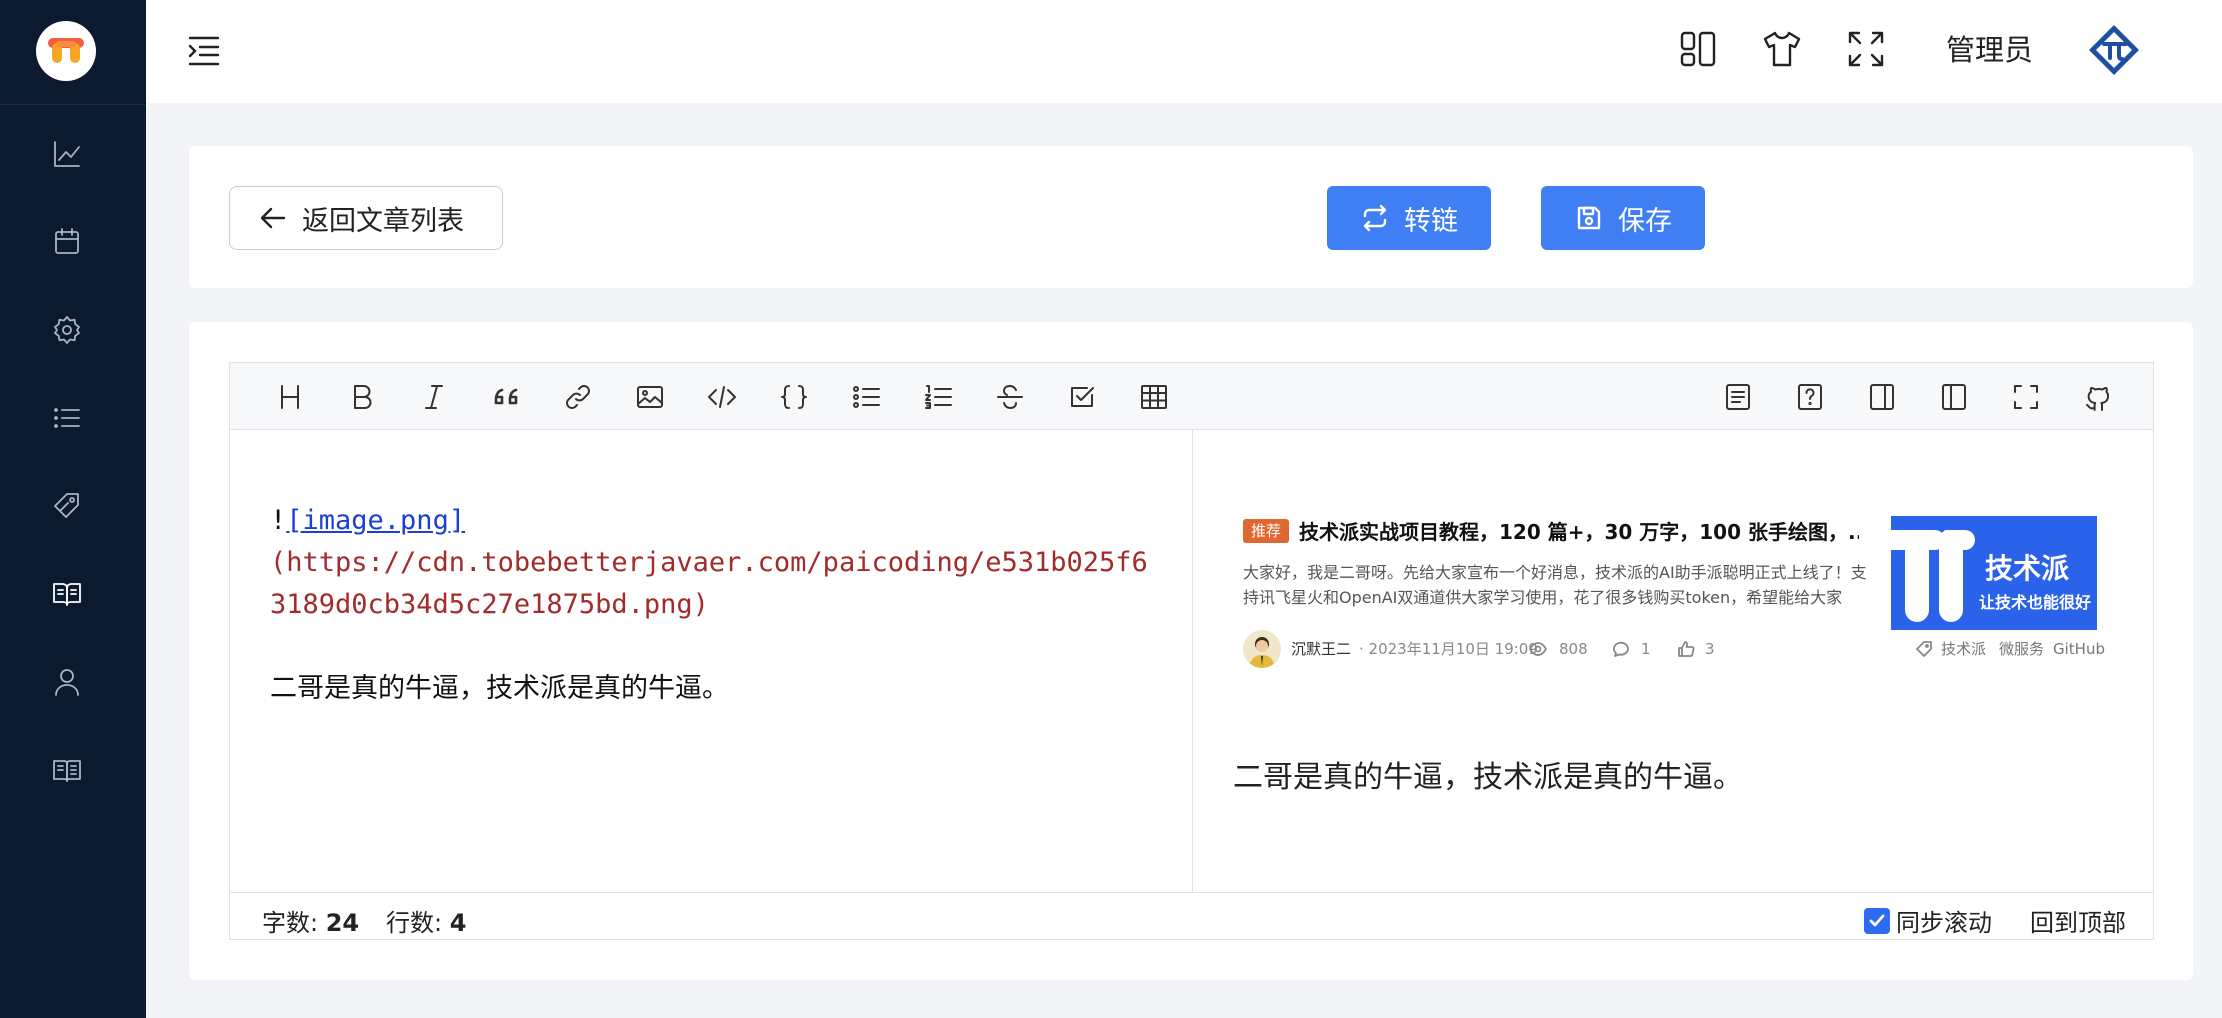 Image resolution: width=2222 pixels, height=1018 pixels. I want to click on tshirt-icon, so click(1782, 49).